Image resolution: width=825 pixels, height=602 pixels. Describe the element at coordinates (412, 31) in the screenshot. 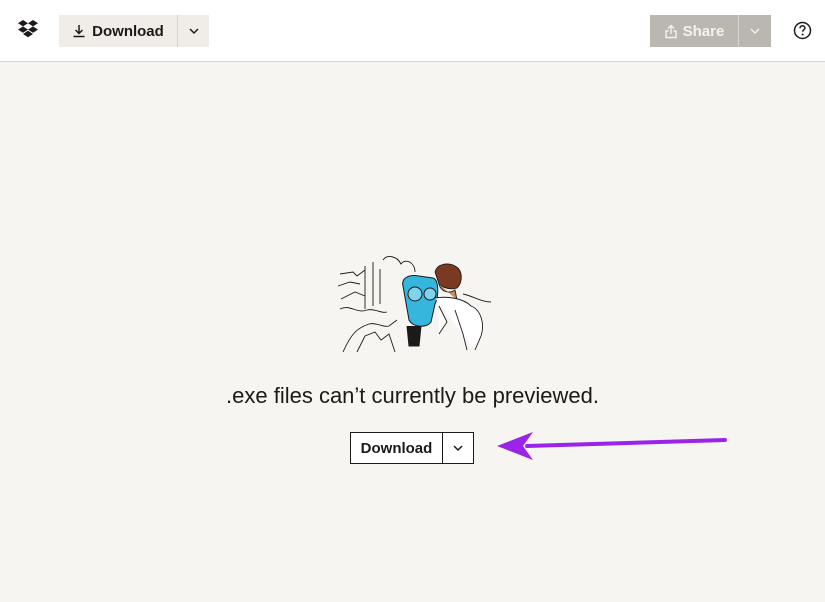

I see `top-bar: Download Share` at that location.